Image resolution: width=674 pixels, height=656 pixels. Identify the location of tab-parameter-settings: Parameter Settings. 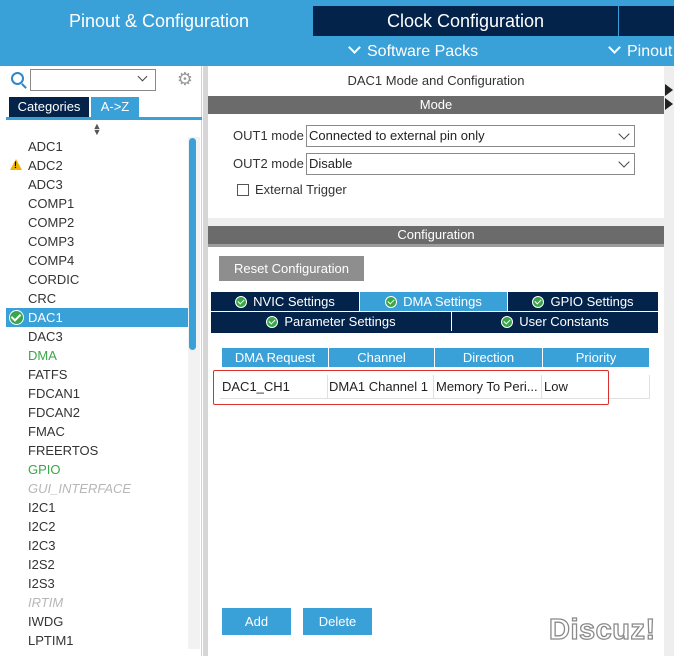
(331, 321).